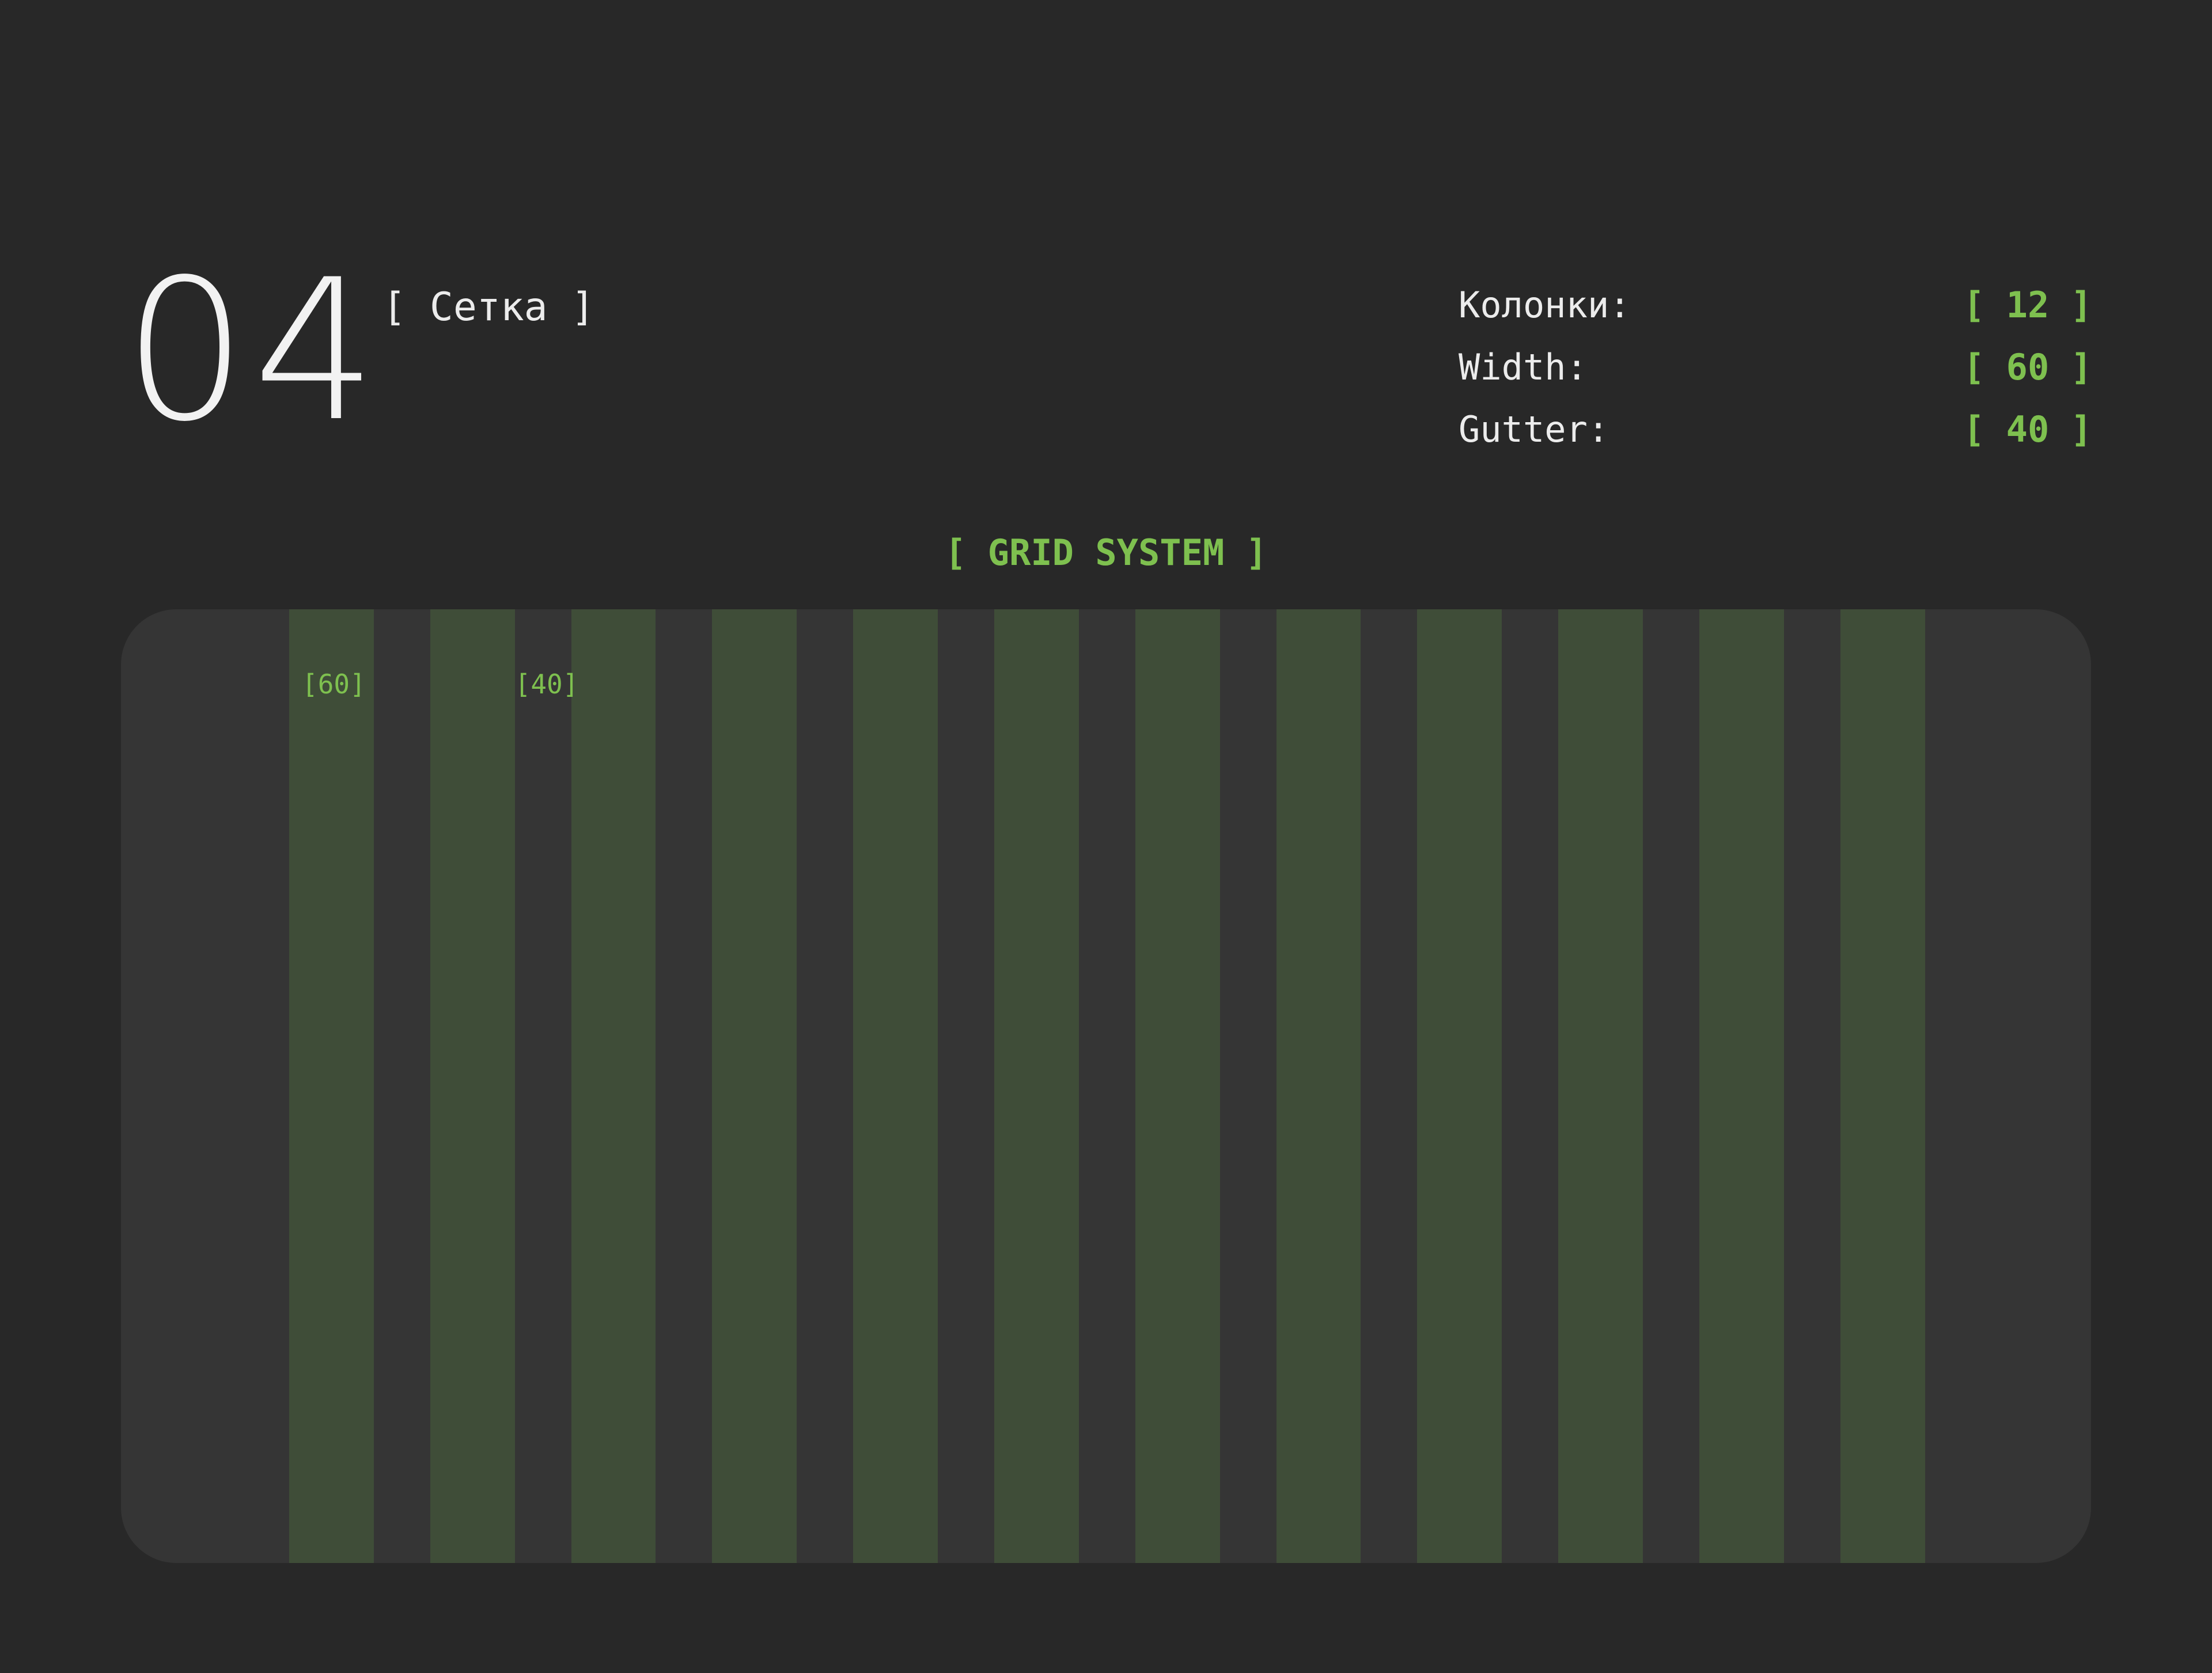  What do you see at coordinates (546, 684) in the screenshot?
I see `gutter-width-note: [40]` at bounding box center [546, 684].